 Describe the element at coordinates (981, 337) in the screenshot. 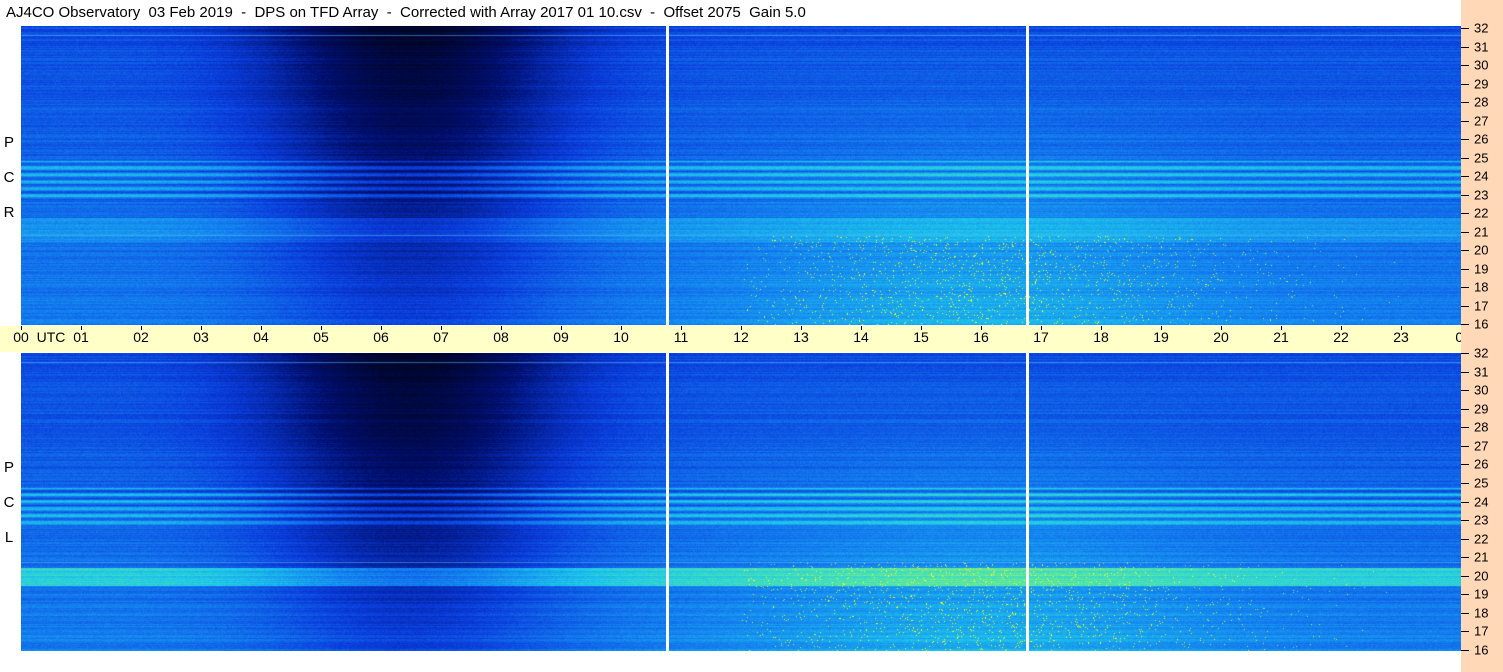

I see `time-axis-hour-label: 16` at that location.